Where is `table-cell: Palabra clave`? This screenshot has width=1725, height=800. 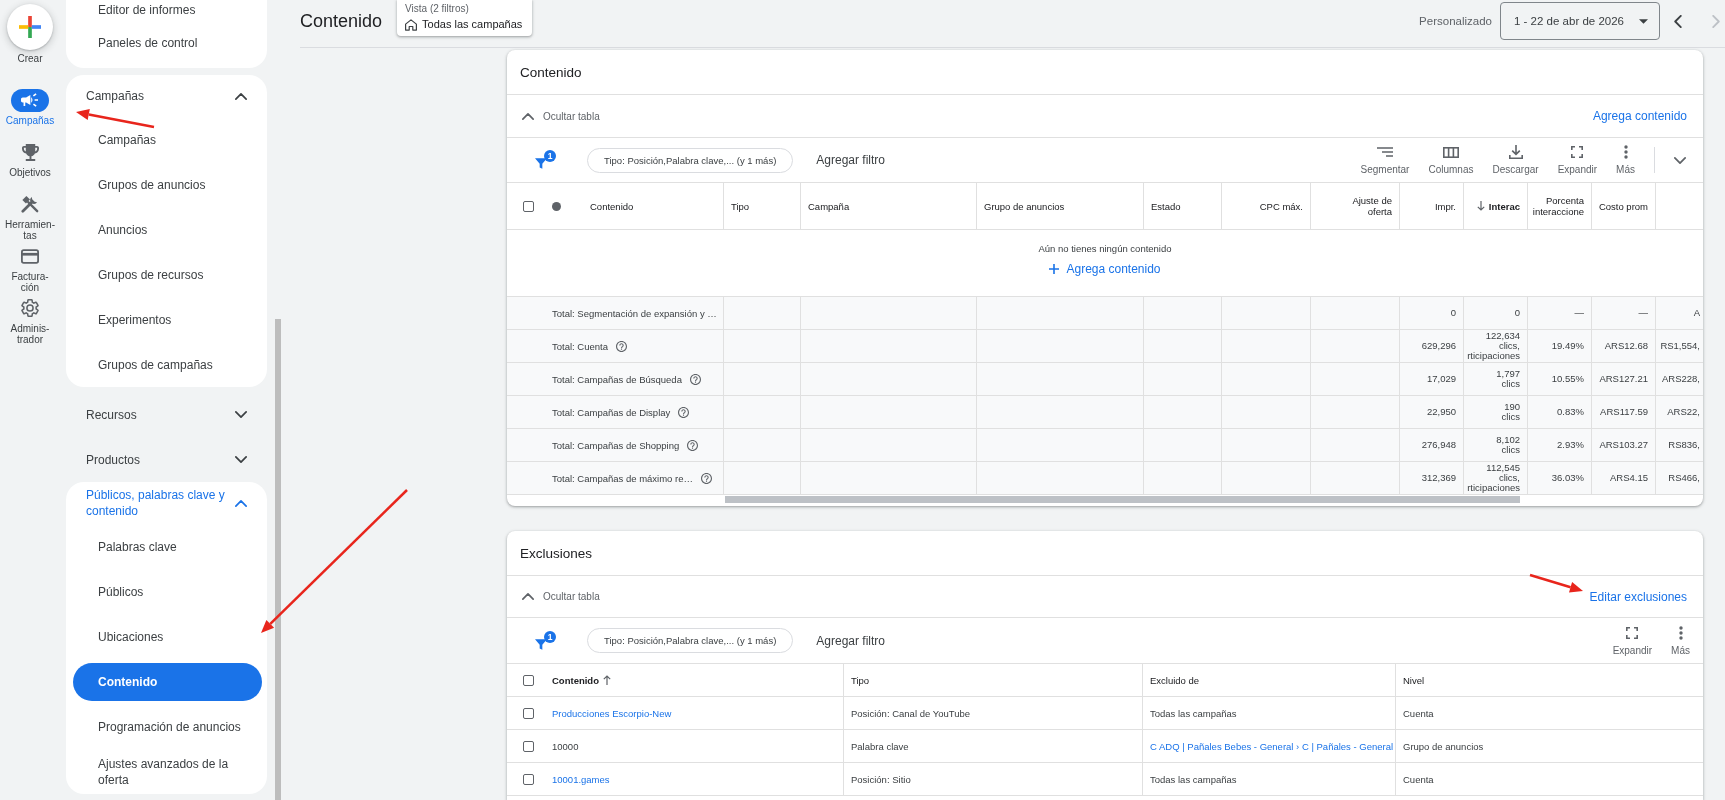 table-cell: Palabra clave is located at coordinates (880, 746).